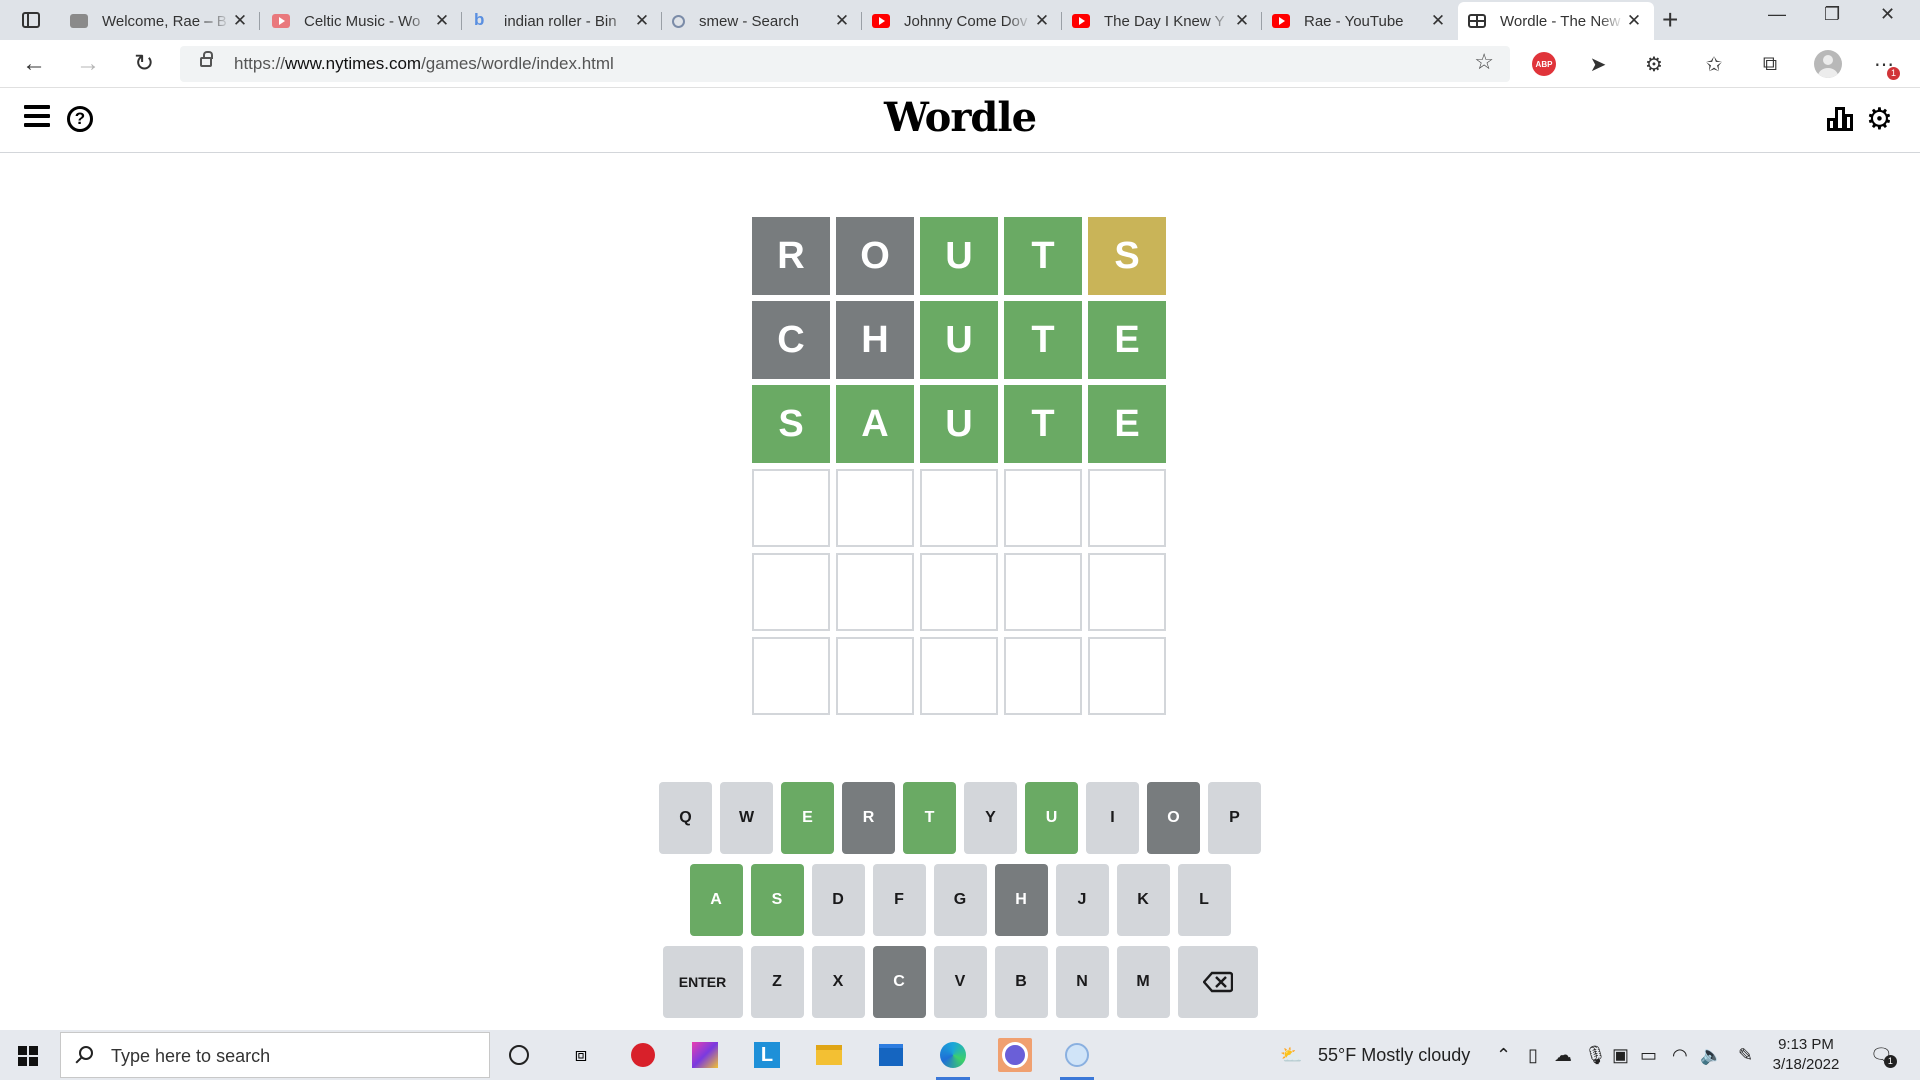  Describe the element at coordinates (160, 21) in the screenshot. I see `tab-welcome: Welcome, Rae – B ✕` at that location.